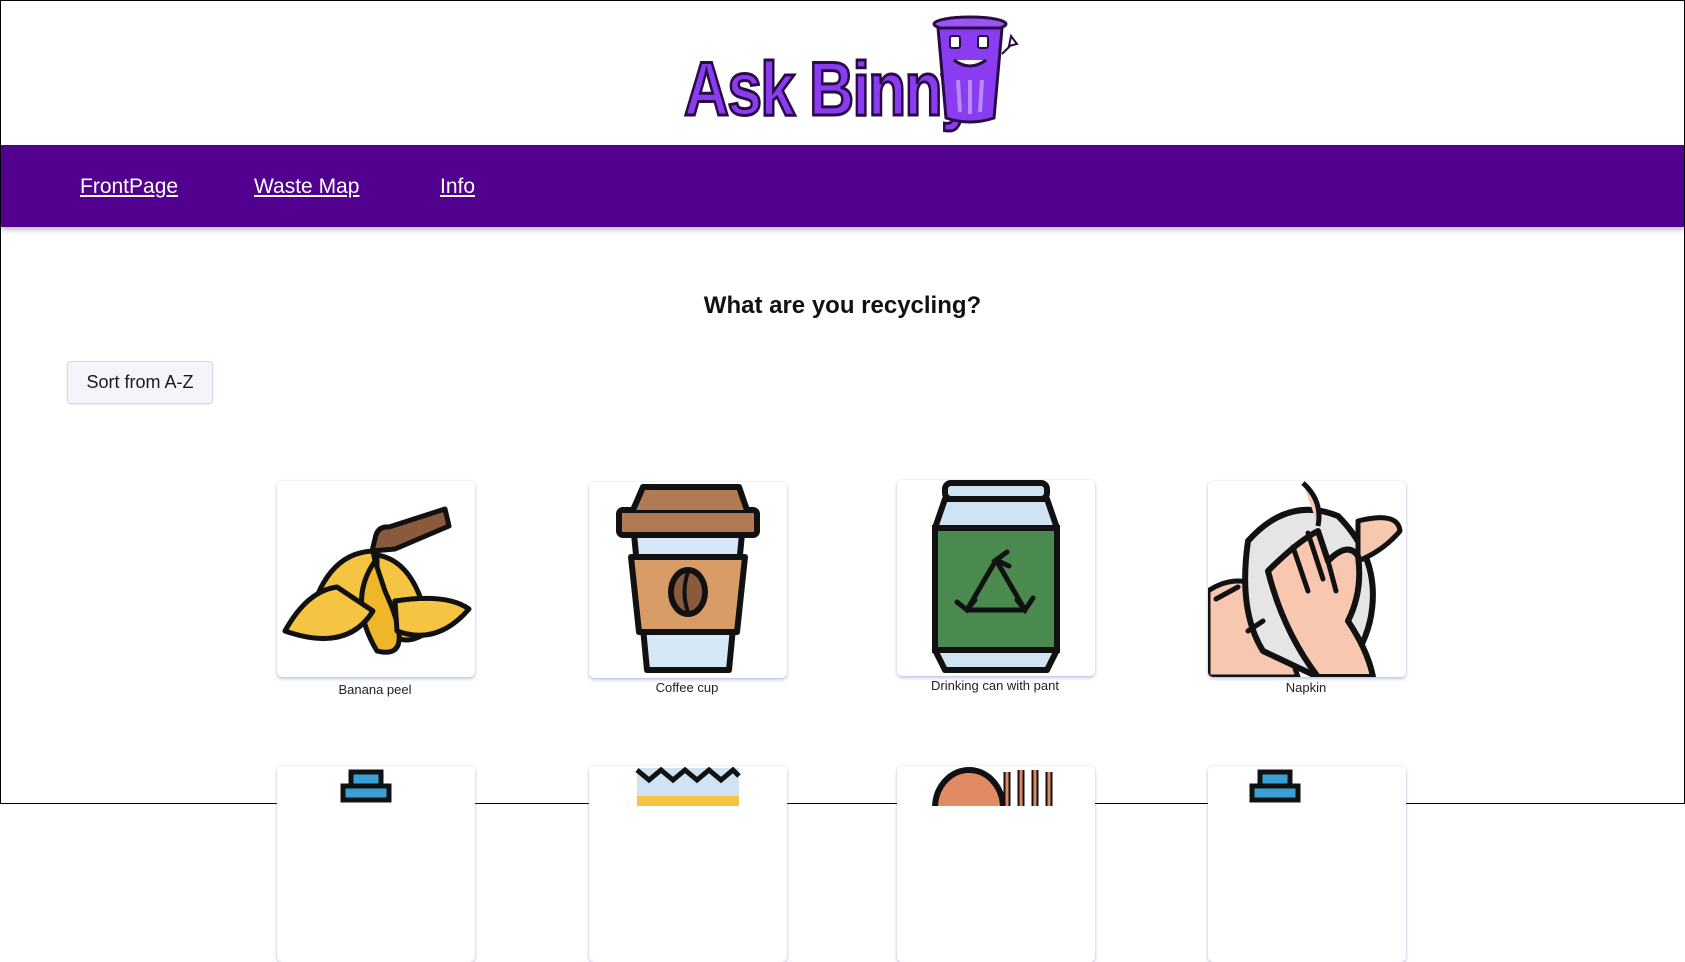 This screenshot has height=962, width=1685. I want to click on item-card-coffee-cup, so click(688, 580).